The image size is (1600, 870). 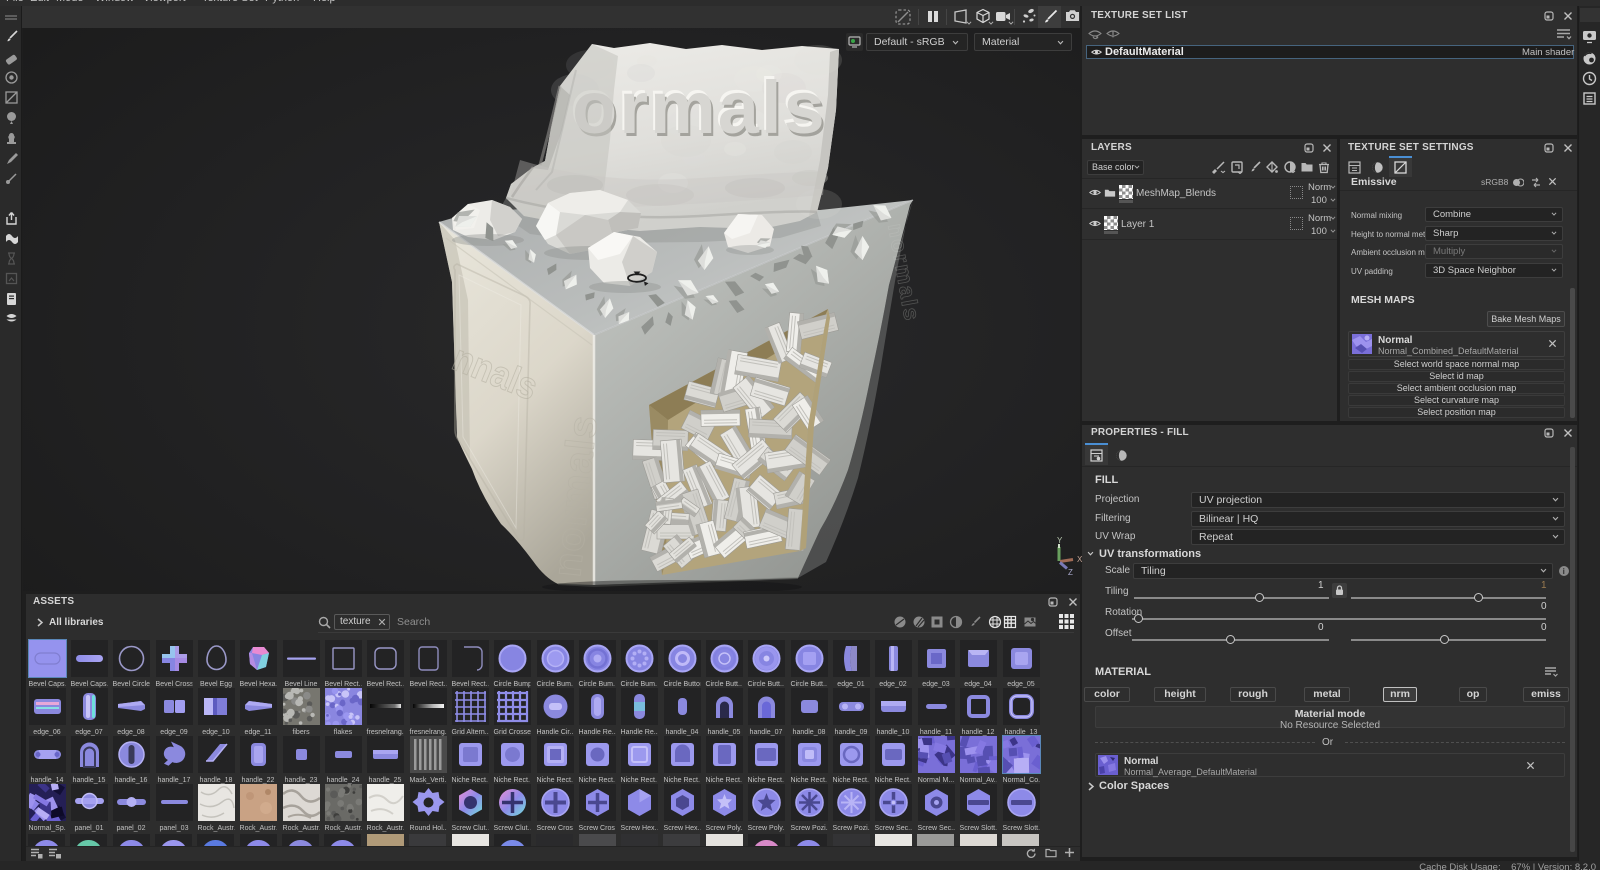 I want to click on svg-text: Y, so click(x=1060, y=540).